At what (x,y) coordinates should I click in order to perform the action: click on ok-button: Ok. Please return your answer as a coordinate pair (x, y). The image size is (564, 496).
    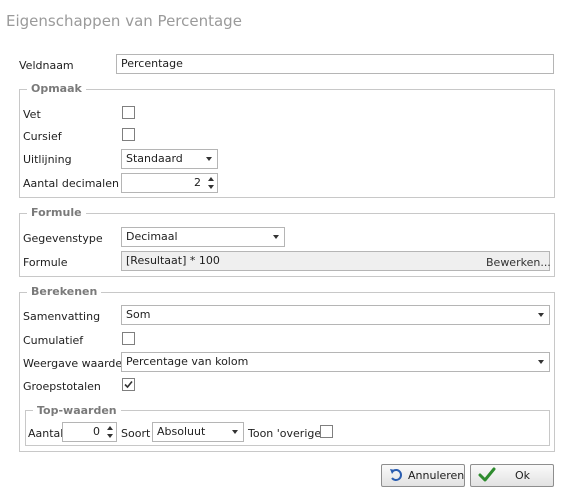
    Looking at the image, I should click on (512, 475).